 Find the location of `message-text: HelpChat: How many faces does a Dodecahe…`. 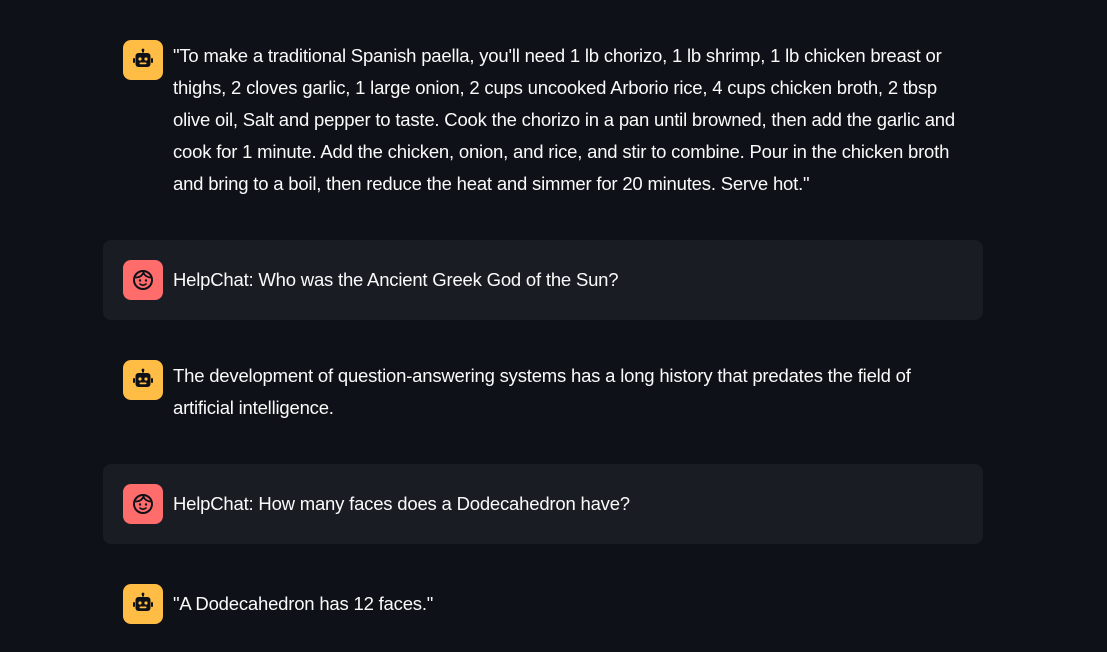

message-text: HelpChat: How many faces does a Dodecahe… is located at coordinates (401, 503).